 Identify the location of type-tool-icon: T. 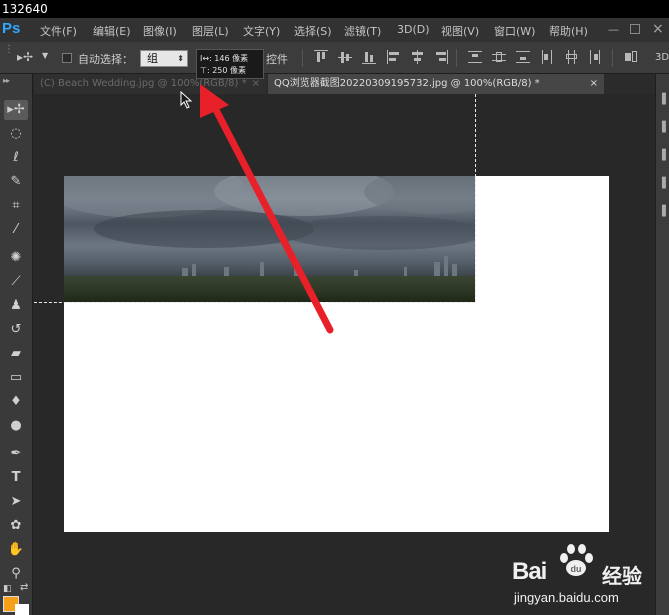
(16, 478).